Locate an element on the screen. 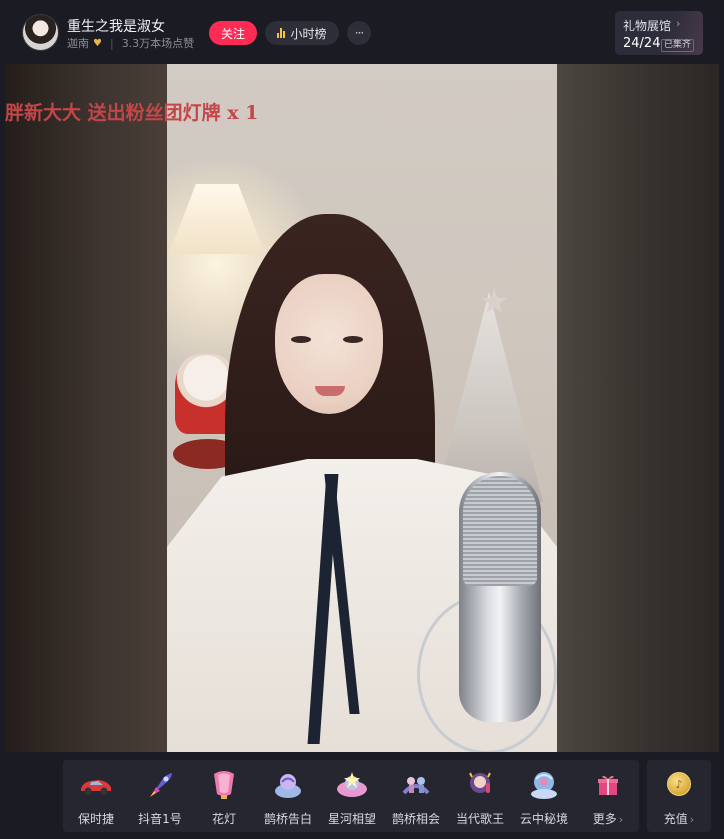 The height and width of the screenshot is (839, 724). gift-hall-card: 礼物展馆 › 24/24 已集齐 is located at coordinates (659, 33).